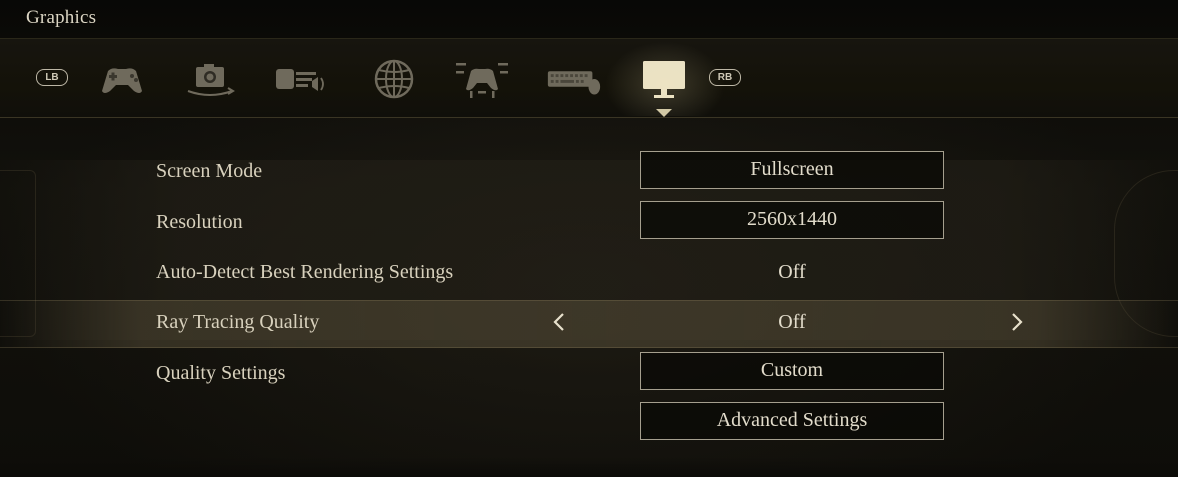 This screenshot has height=477, width=1178. What do you see at coordinates (665, 77) in the screenshot?
I see `active-tab-glow` at bounding box center [665, 77].